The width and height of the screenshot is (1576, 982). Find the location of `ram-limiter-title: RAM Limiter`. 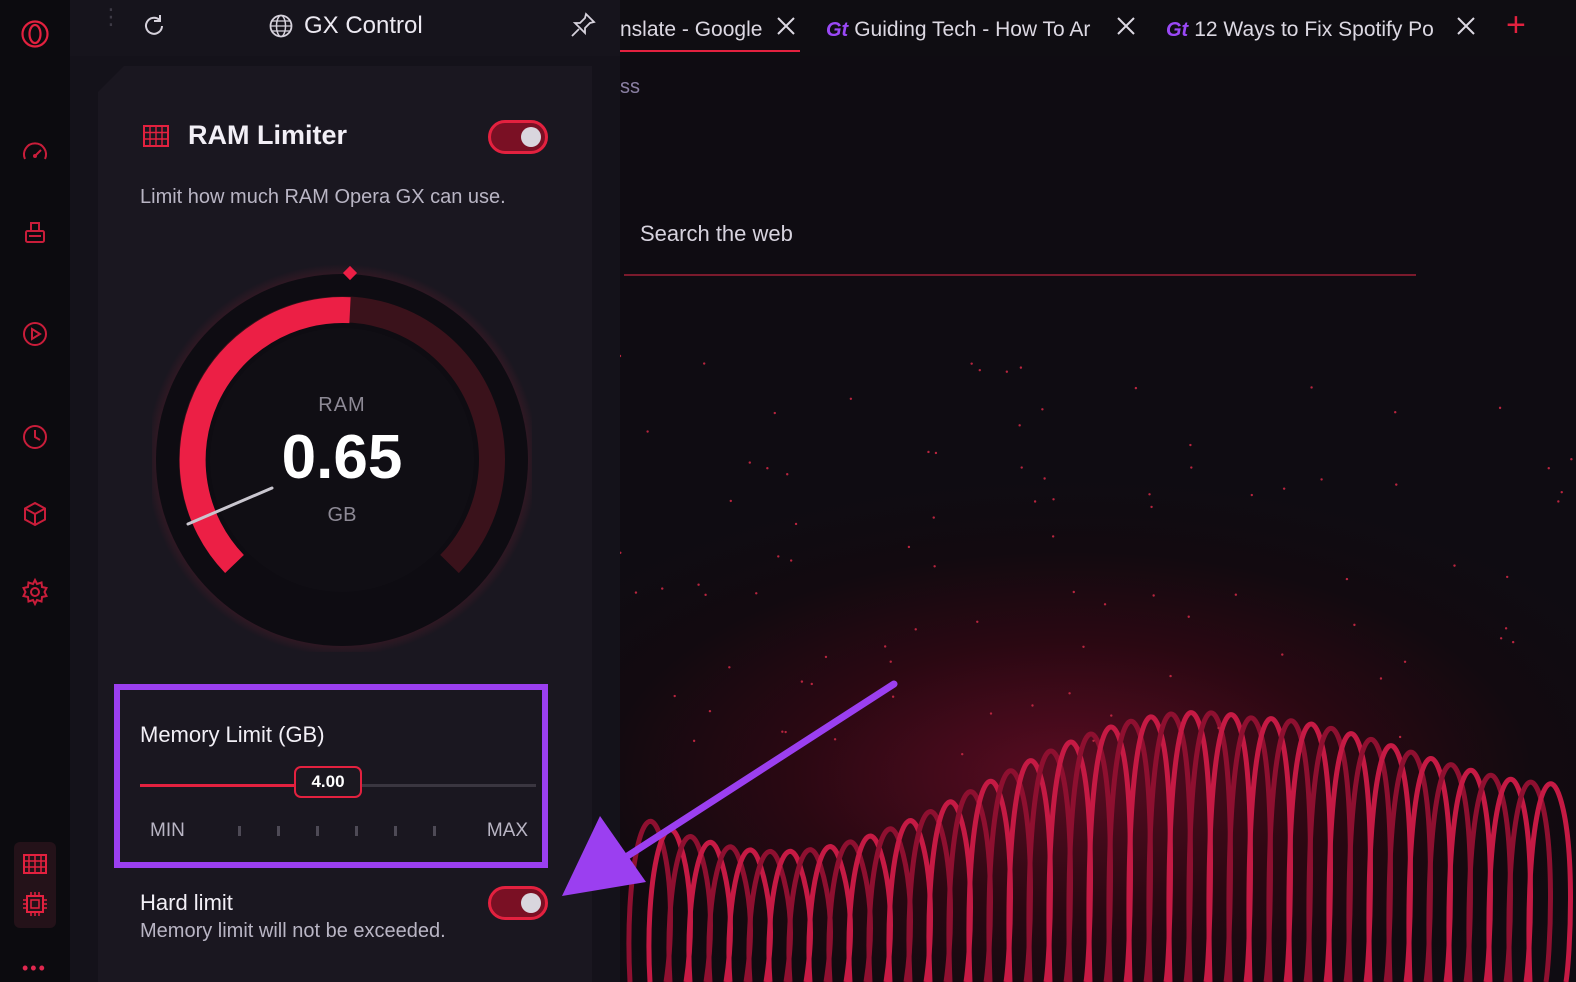

ram-limiter-title: RAM Limiter is located at coordinates (268, 135).